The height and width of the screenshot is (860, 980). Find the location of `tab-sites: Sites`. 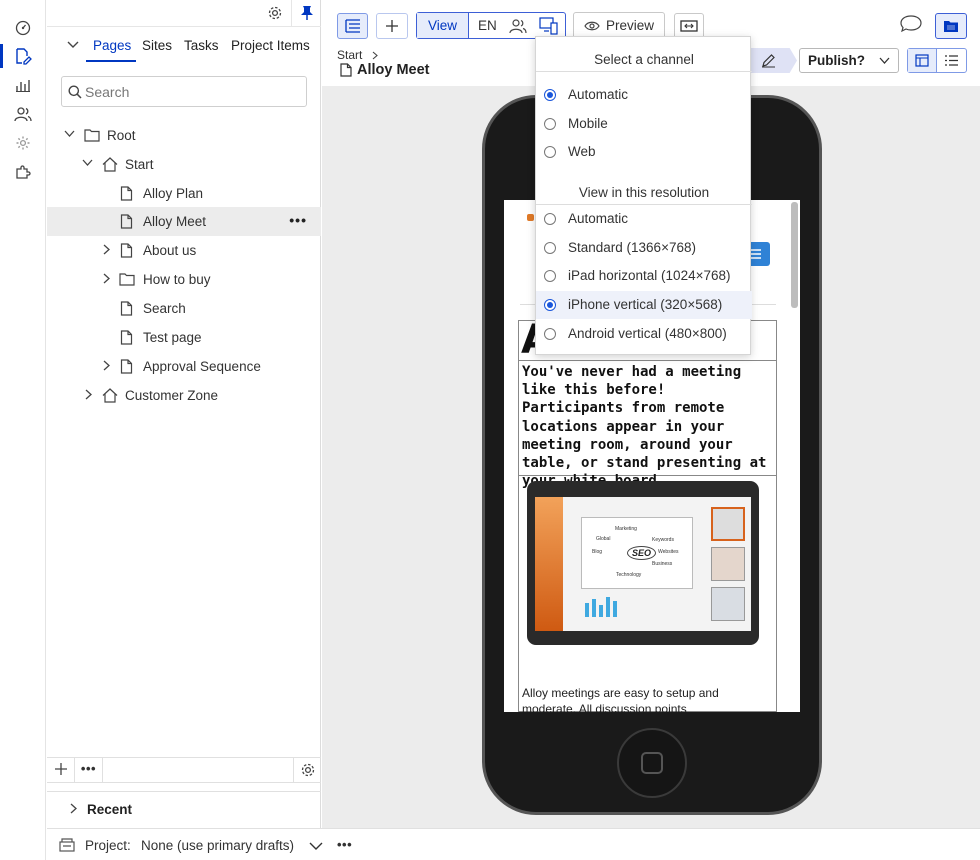

tab-sites: Sites is located at coordinates (157, 45).